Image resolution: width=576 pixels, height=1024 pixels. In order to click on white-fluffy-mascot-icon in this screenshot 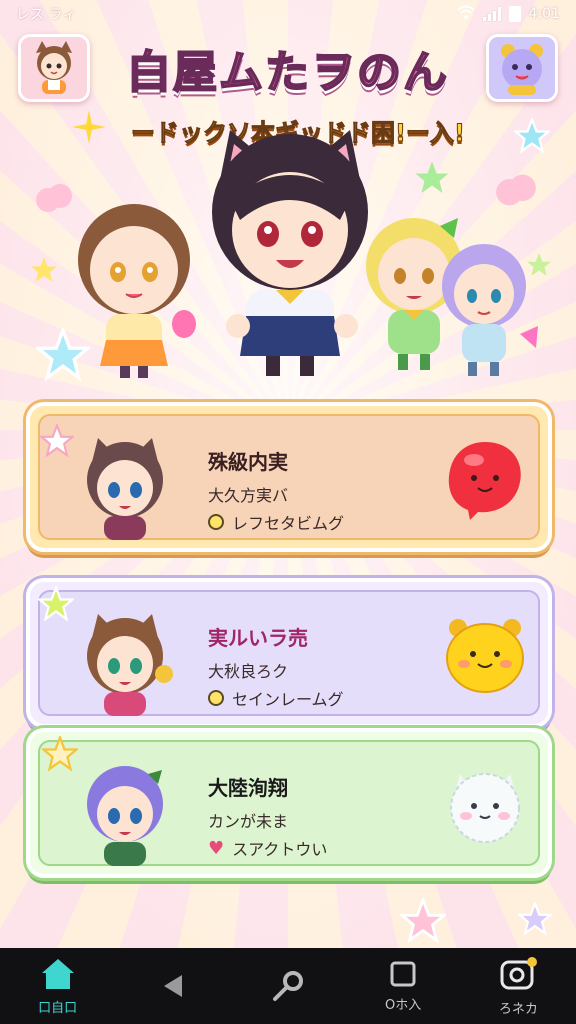, I will do `click(485, 808)`.